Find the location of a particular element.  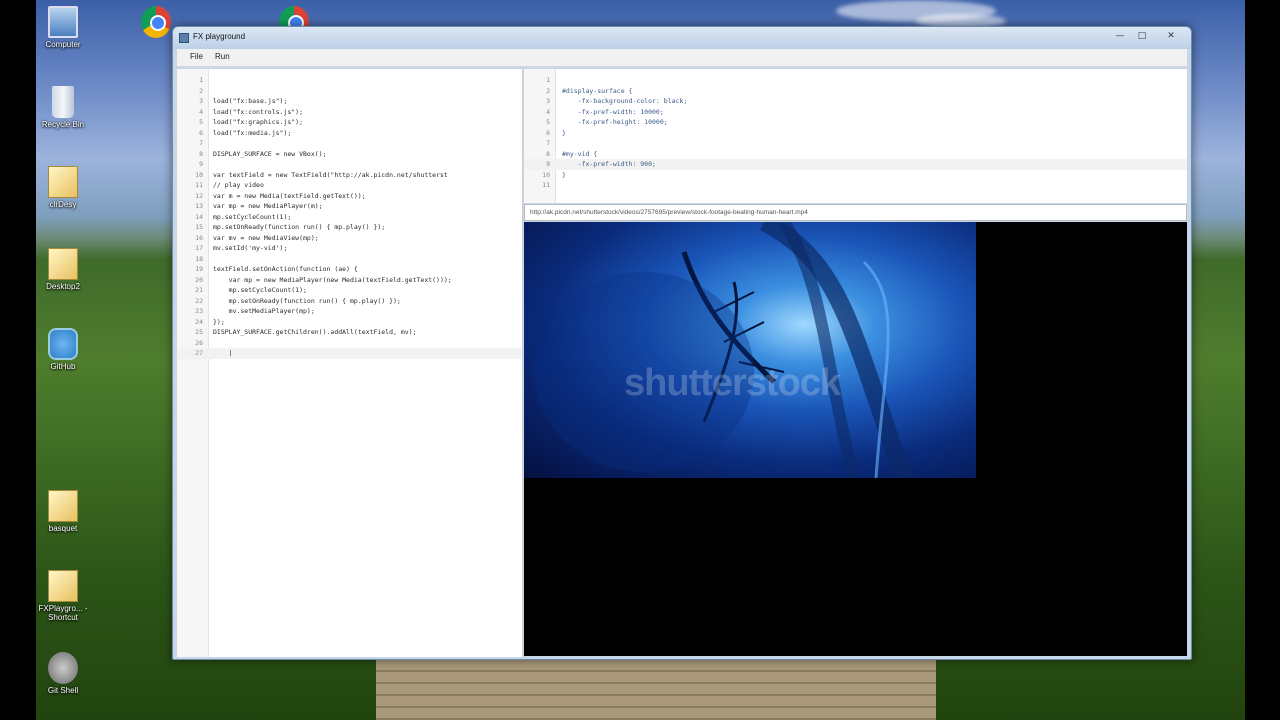

line-number: 15 is located at coordinates (199, 227).